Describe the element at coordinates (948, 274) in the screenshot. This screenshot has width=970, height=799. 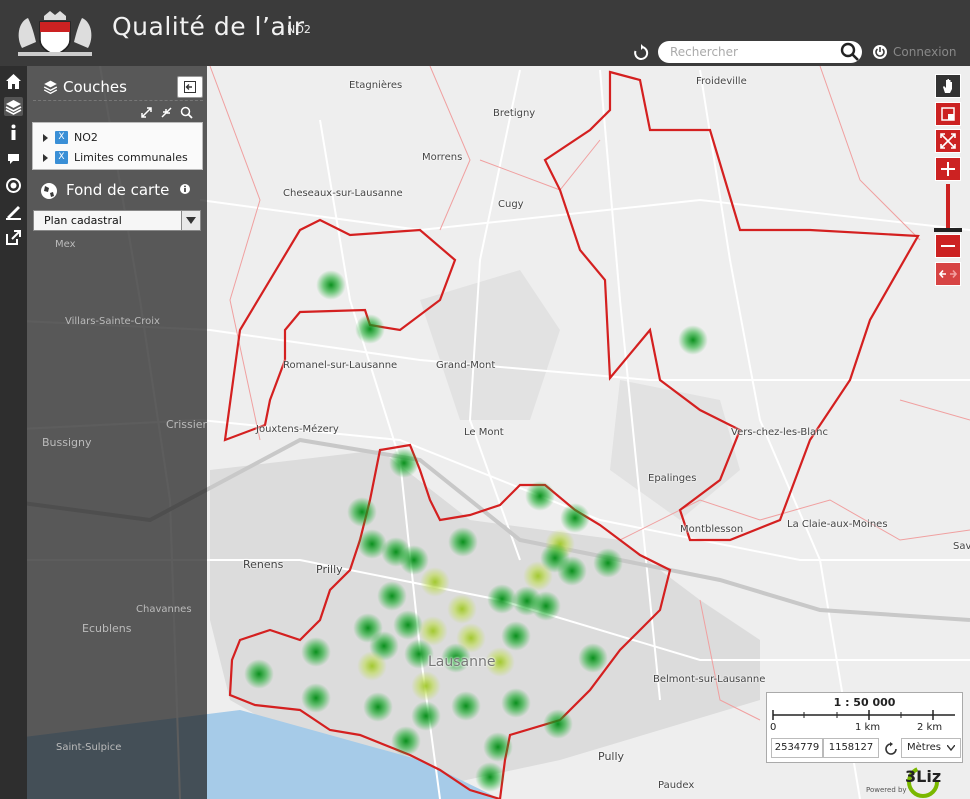
I see `previous-view-button` at that location.